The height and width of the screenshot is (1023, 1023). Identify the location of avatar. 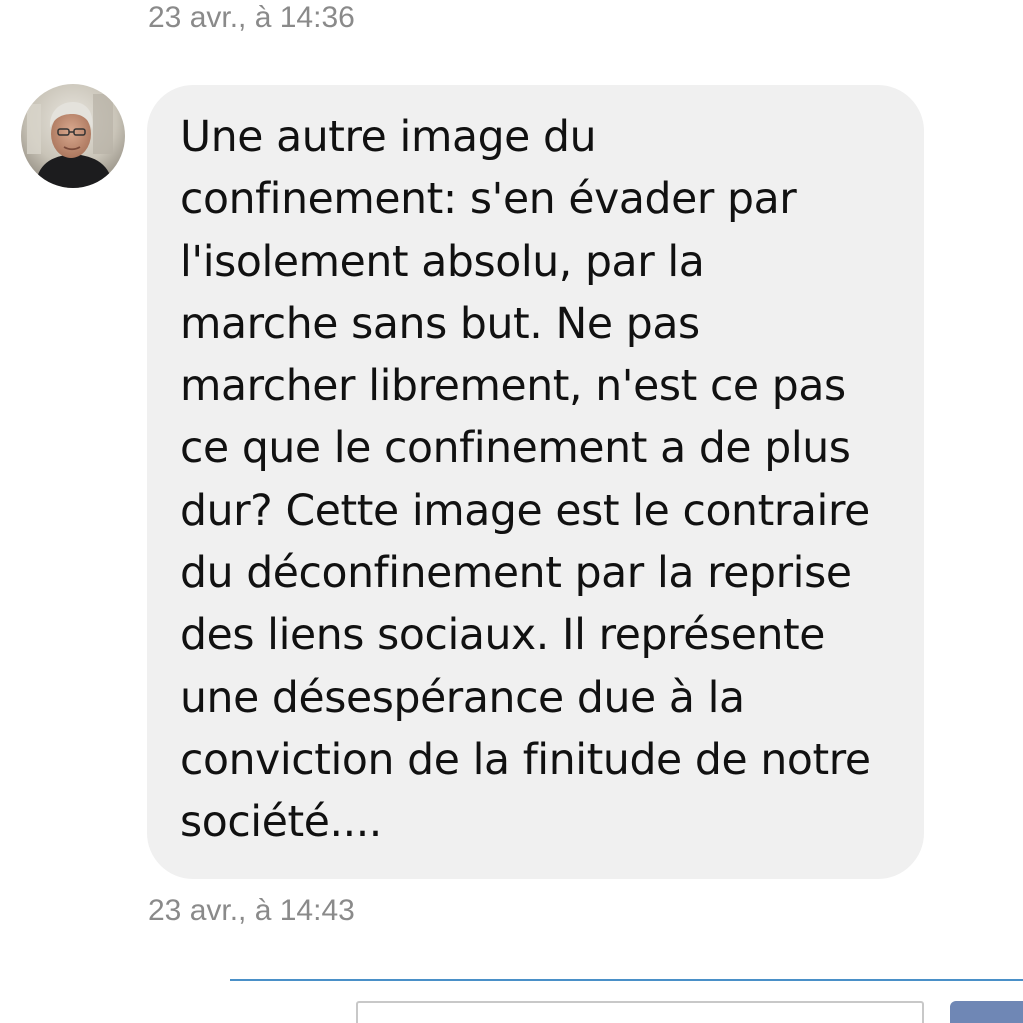
(73, 136).